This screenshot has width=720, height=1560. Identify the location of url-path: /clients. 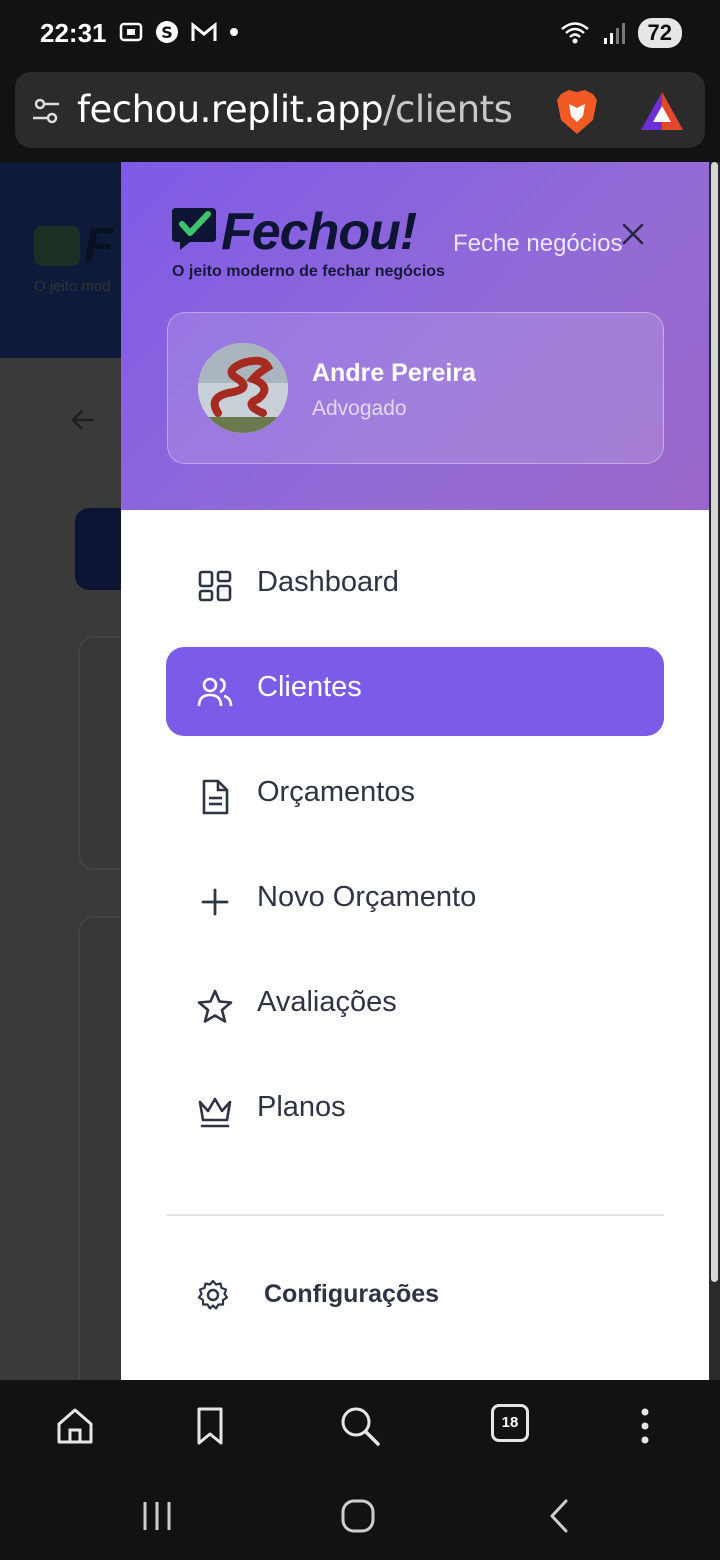
(448, 109).